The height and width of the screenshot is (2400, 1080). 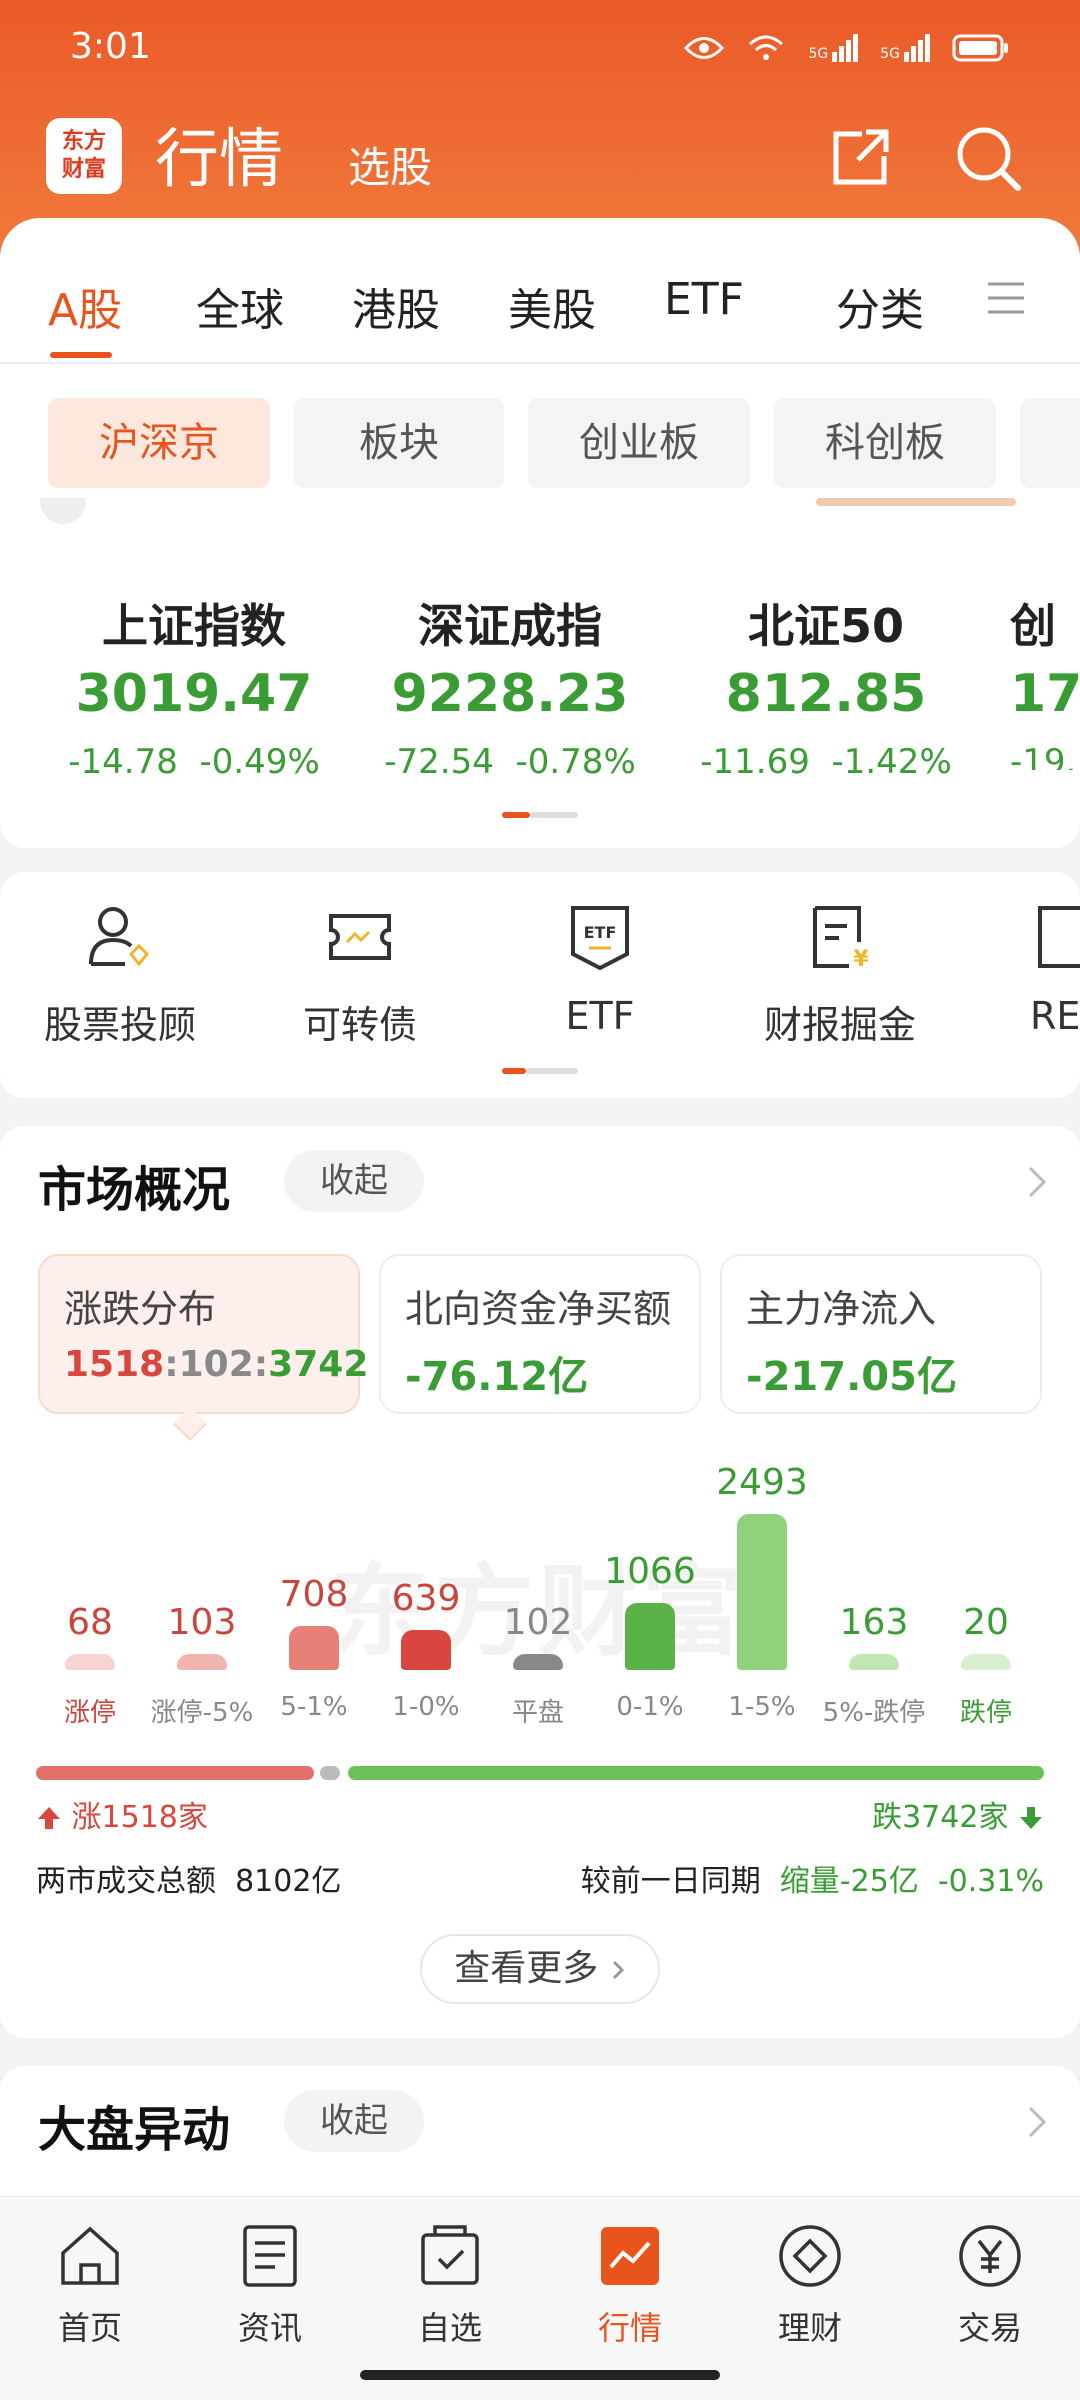 I want to click on tab-a-shares: A股, so click(x=85, y=306).